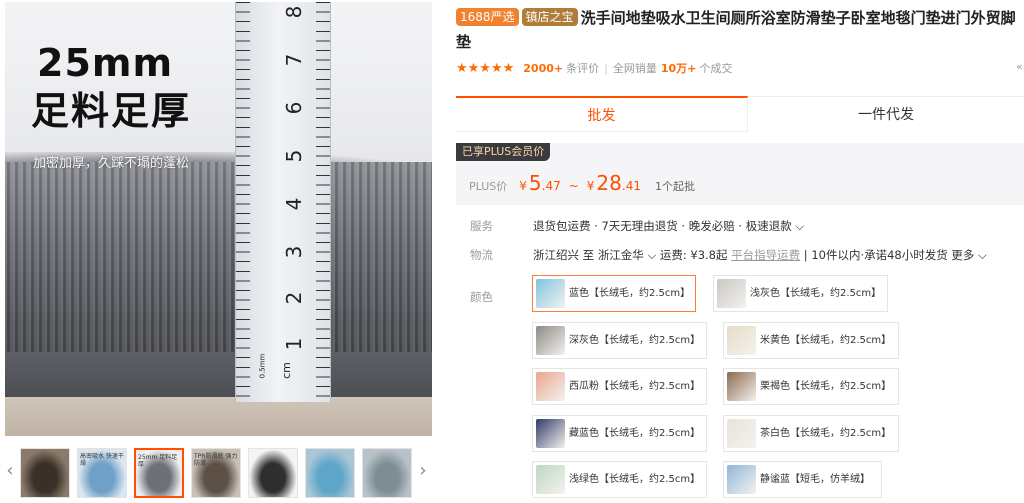  What do you see at coordinates (634, 68) in the screenshot?
I see `sales-label: 全网销量` at bounding box center [634, 68].